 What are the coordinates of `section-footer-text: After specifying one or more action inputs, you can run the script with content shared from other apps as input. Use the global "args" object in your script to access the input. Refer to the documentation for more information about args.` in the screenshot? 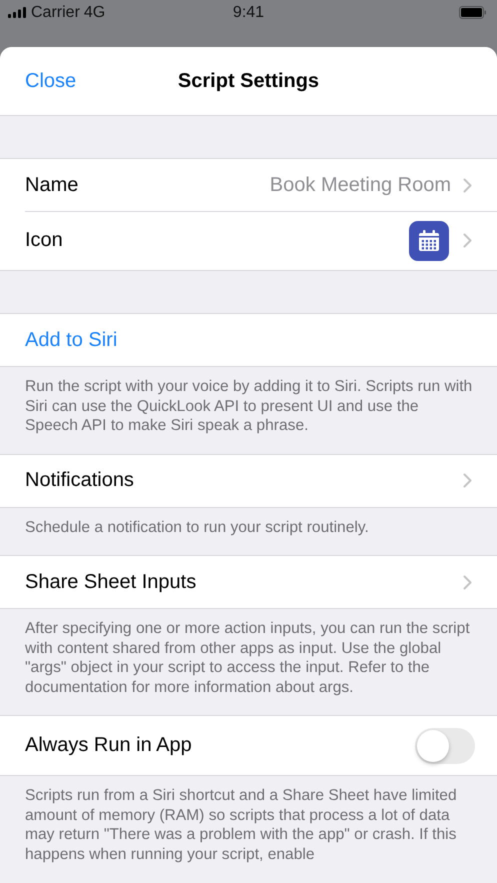 It's located at (247, 658).